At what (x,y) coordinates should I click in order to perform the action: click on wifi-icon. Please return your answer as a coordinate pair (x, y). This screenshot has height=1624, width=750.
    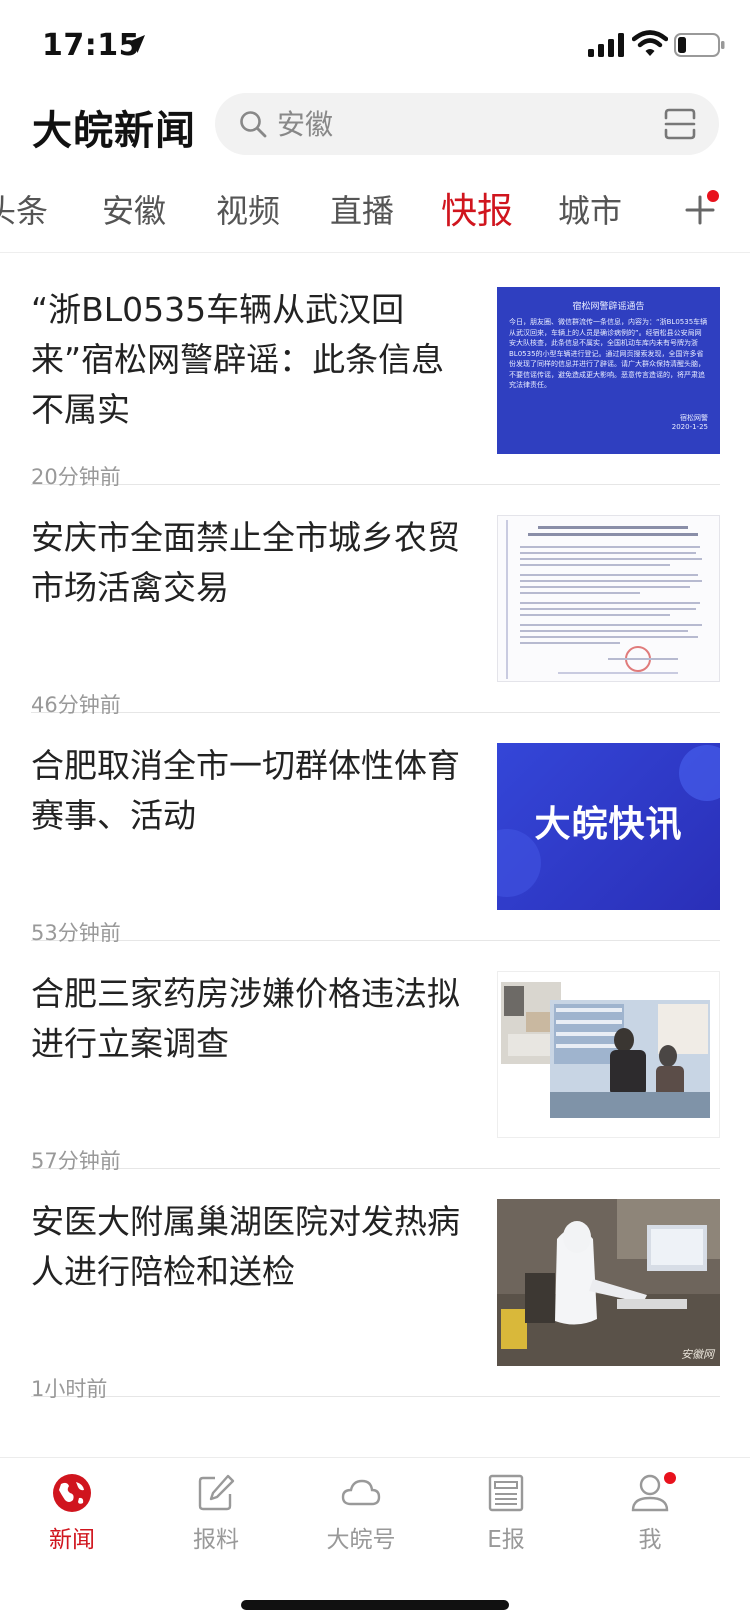
    Looking at the image, I should click on (650, 43).